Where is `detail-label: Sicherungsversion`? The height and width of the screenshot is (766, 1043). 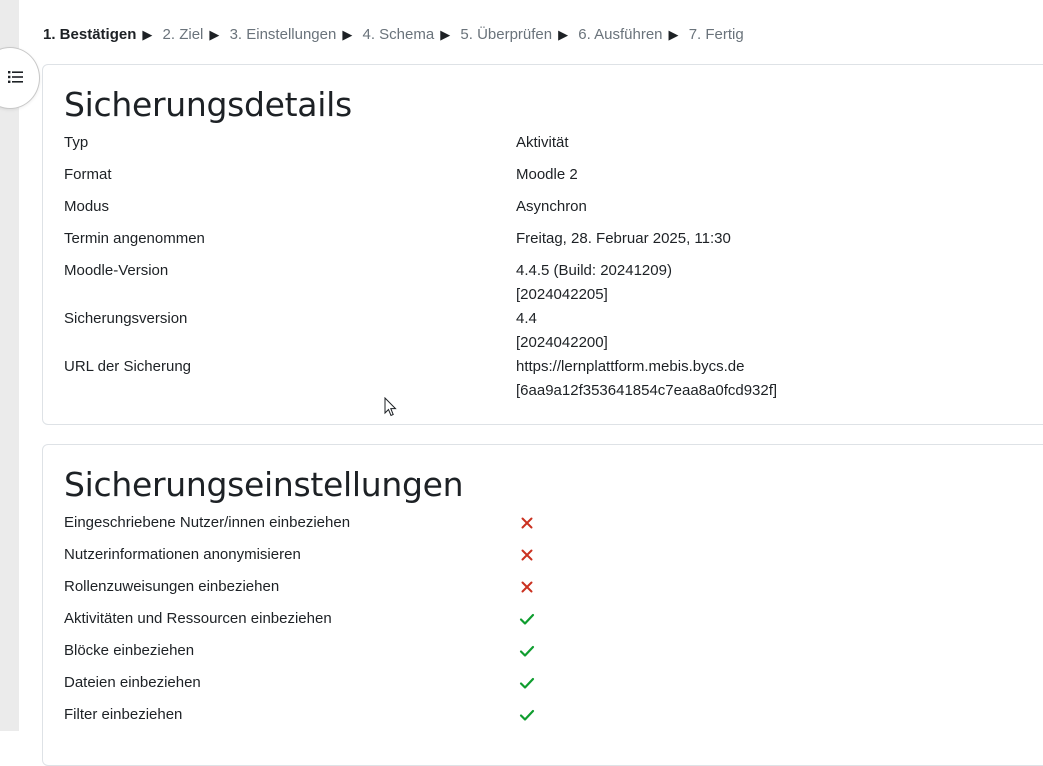 detail-label: Sicherungsversion is located at coordinates (126, 318).